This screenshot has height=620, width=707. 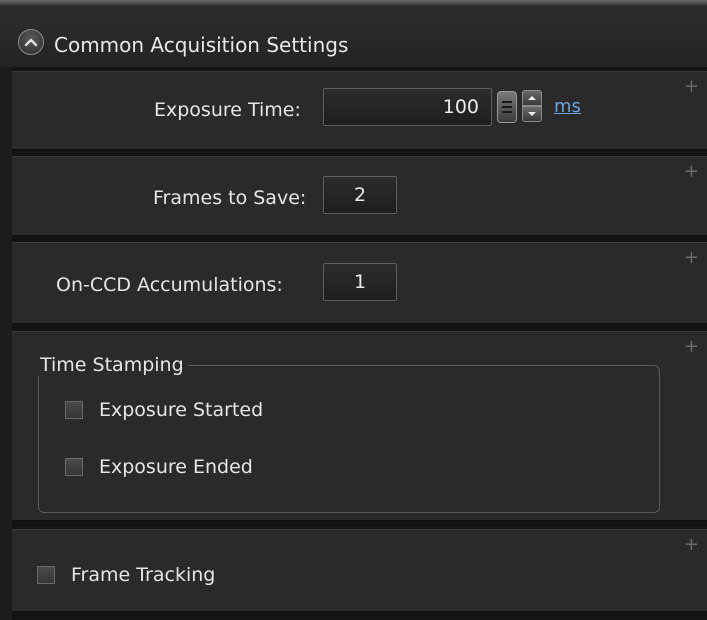 I want to click on frames-to-save-panel: + Frames to Save: 2, so click(x=359, y=196).